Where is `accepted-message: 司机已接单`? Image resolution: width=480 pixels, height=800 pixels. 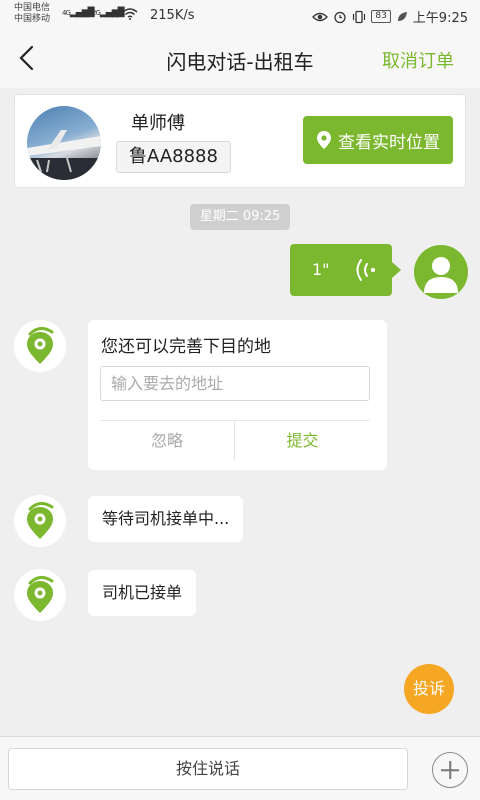
accepted-message: 司机已接单 is located at coordinates (142, 593).